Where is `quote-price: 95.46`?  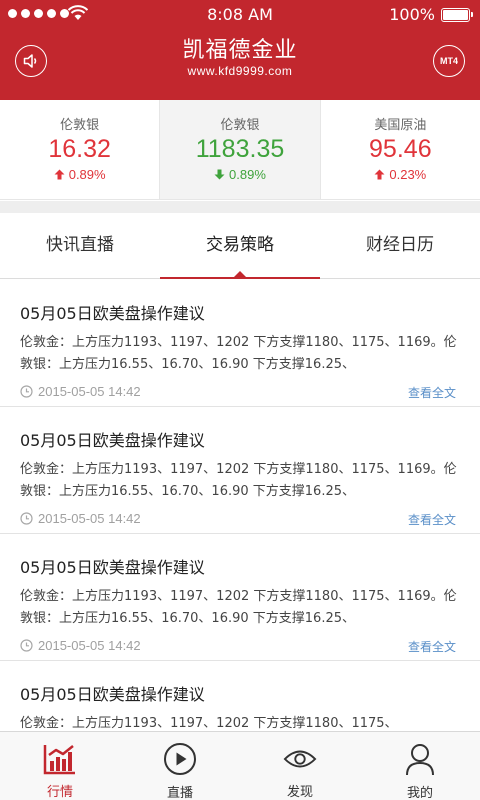 quote-price: 95.46 is located at coordinates (400, 149).